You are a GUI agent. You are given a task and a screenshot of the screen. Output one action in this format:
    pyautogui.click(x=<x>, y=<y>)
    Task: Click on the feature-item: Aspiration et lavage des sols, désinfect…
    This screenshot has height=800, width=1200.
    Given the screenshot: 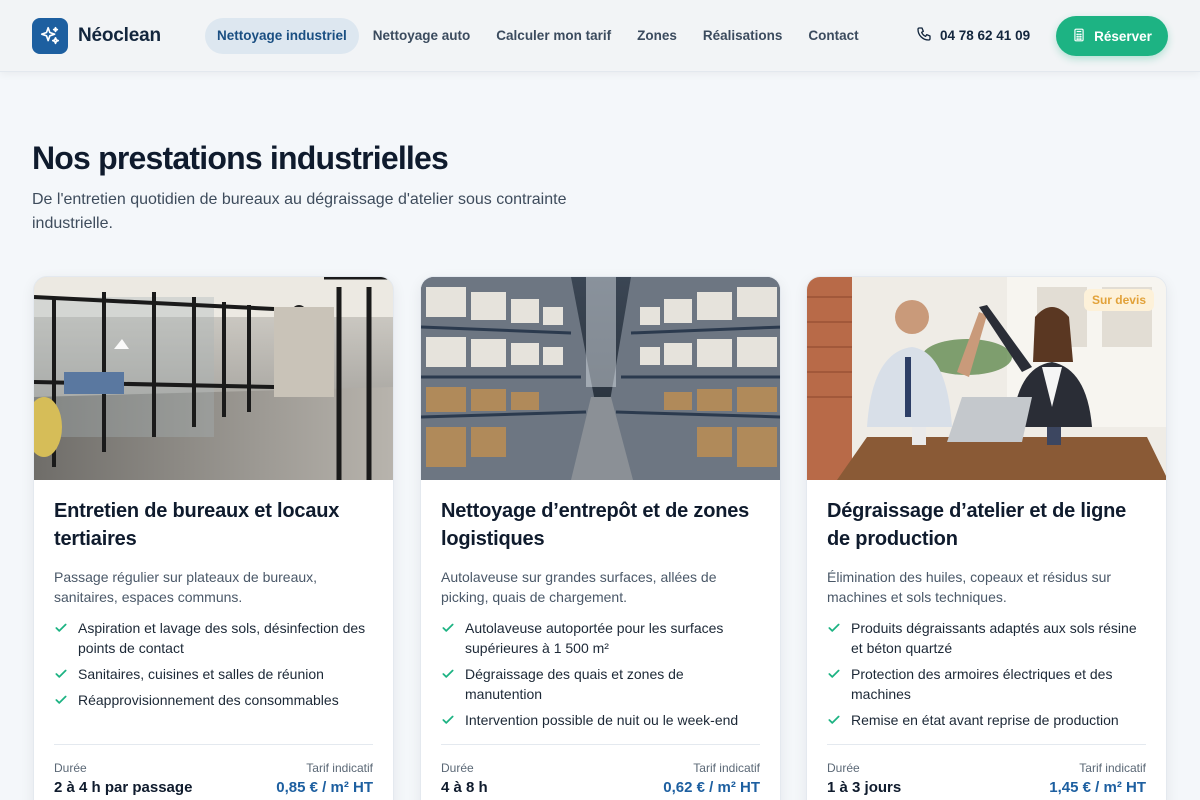 What is the action you would take?
    pyautogui.click(x=213, y=638)
    